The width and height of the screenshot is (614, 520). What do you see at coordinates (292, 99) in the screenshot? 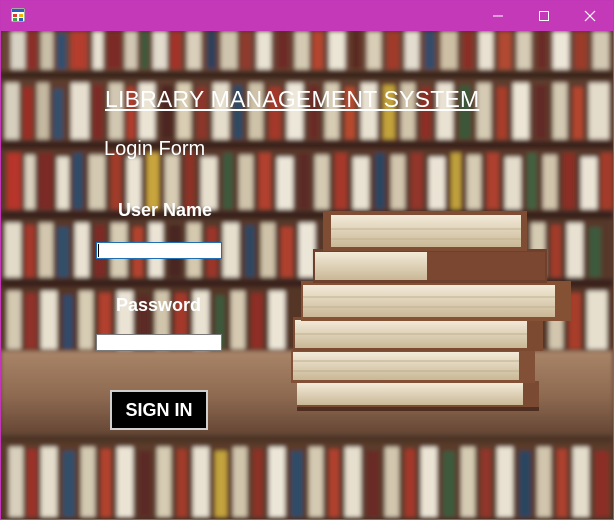
I see `app-title: LIBRARY MANAGEMENT SYSTEM` at bounding box center [292, 99].